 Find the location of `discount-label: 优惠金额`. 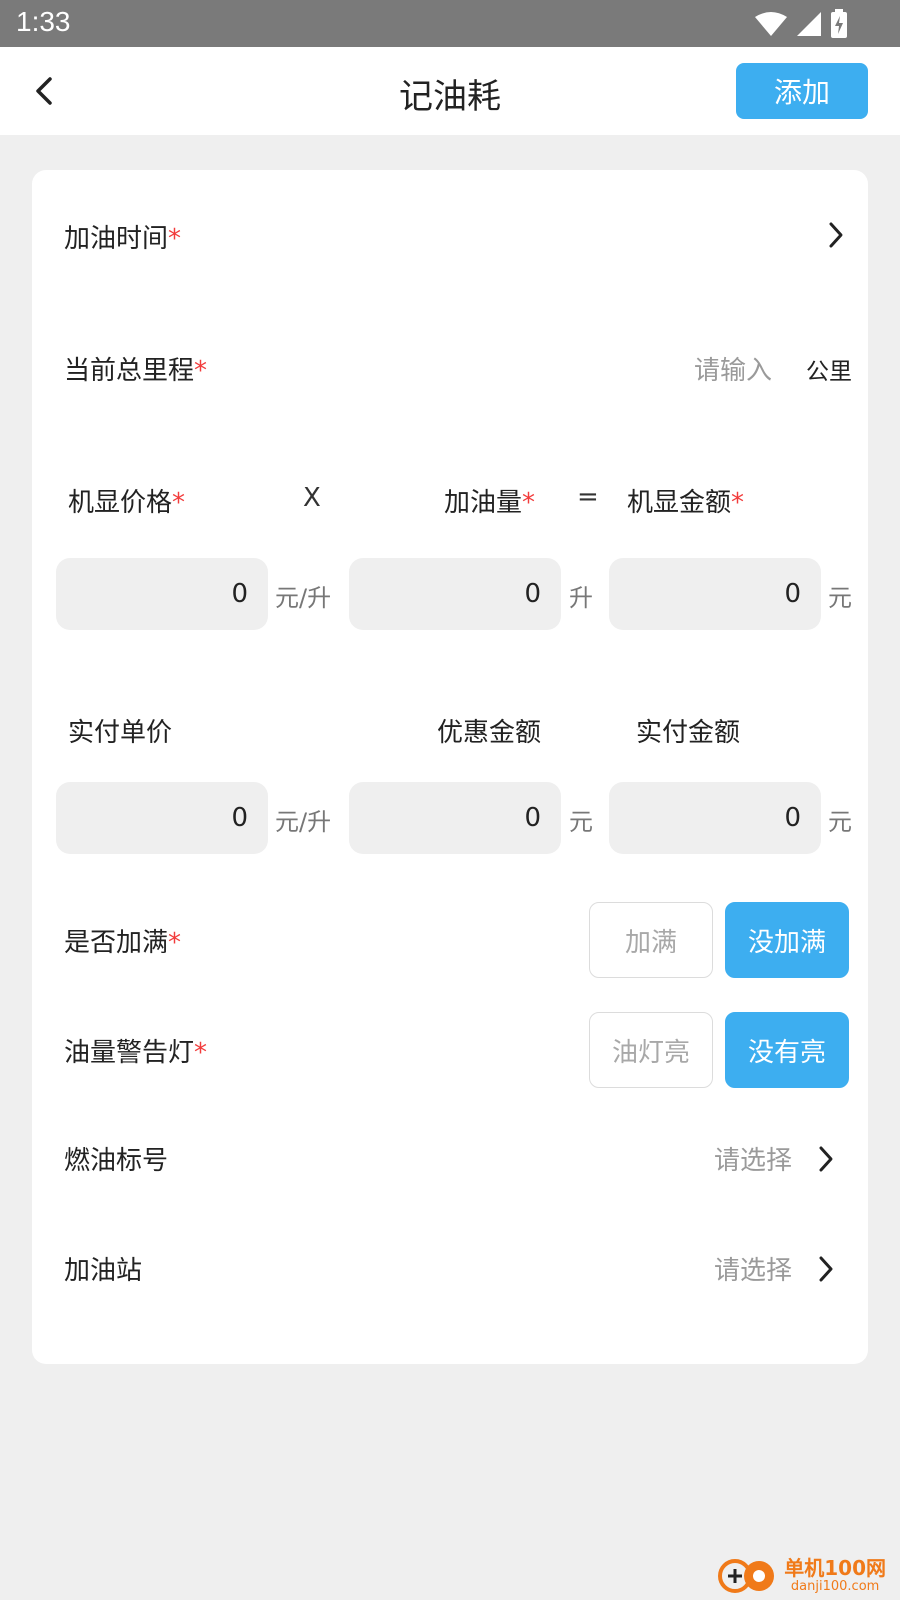

discount-label: 优惠金额 is located at coordinates (489, 733).